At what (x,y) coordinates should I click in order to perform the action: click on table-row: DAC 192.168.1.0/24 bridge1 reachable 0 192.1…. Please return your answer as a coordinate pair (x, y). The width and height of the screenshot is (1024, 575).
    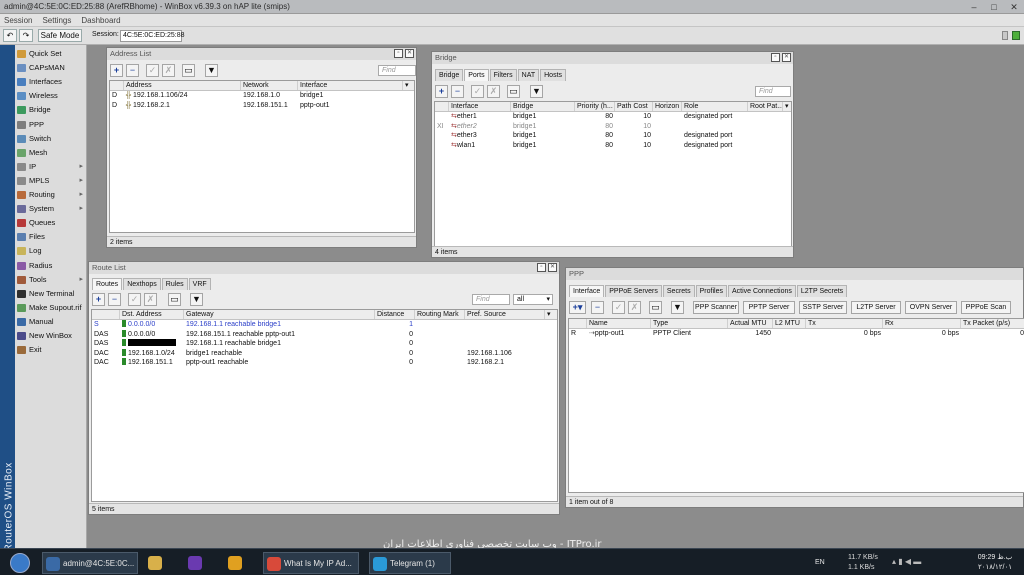
    Looking at the image, I should click on (324, 353).